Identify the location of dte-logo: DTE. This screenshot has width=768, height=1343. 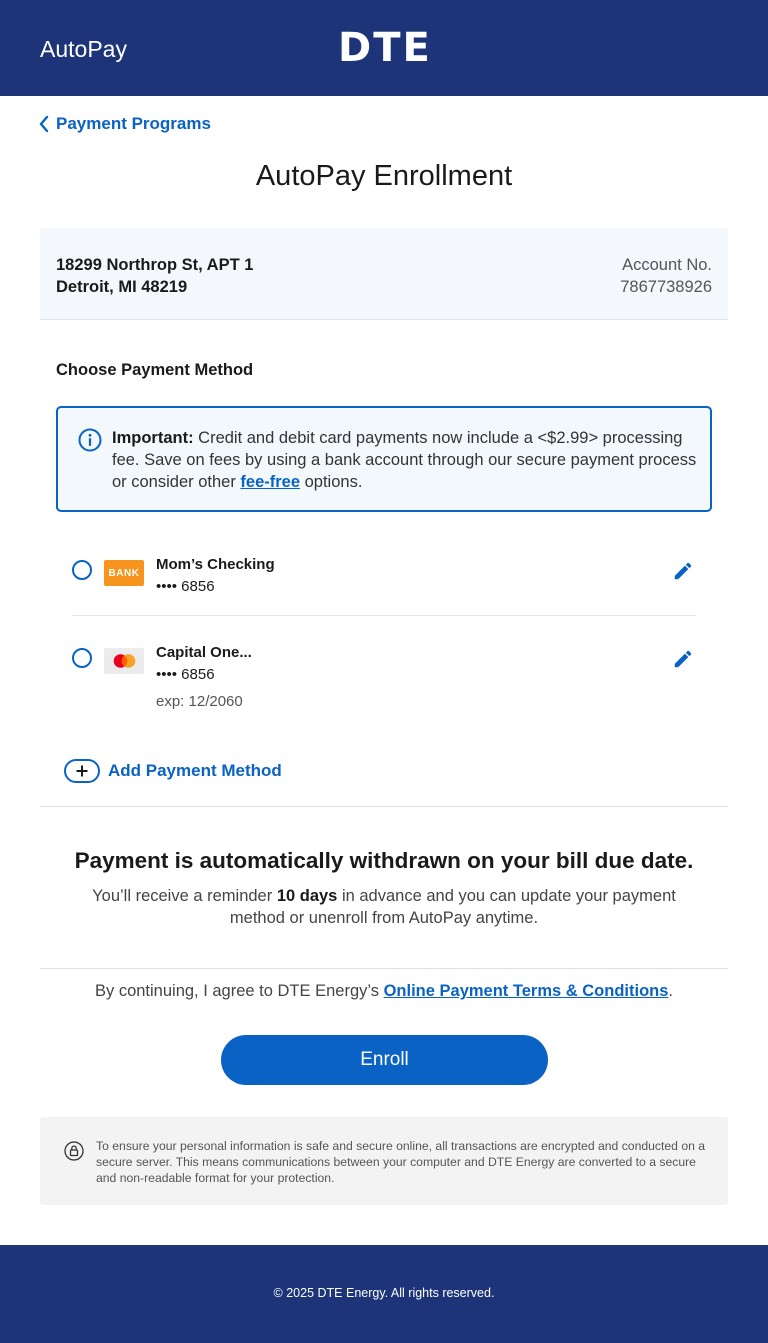
(385, 48).